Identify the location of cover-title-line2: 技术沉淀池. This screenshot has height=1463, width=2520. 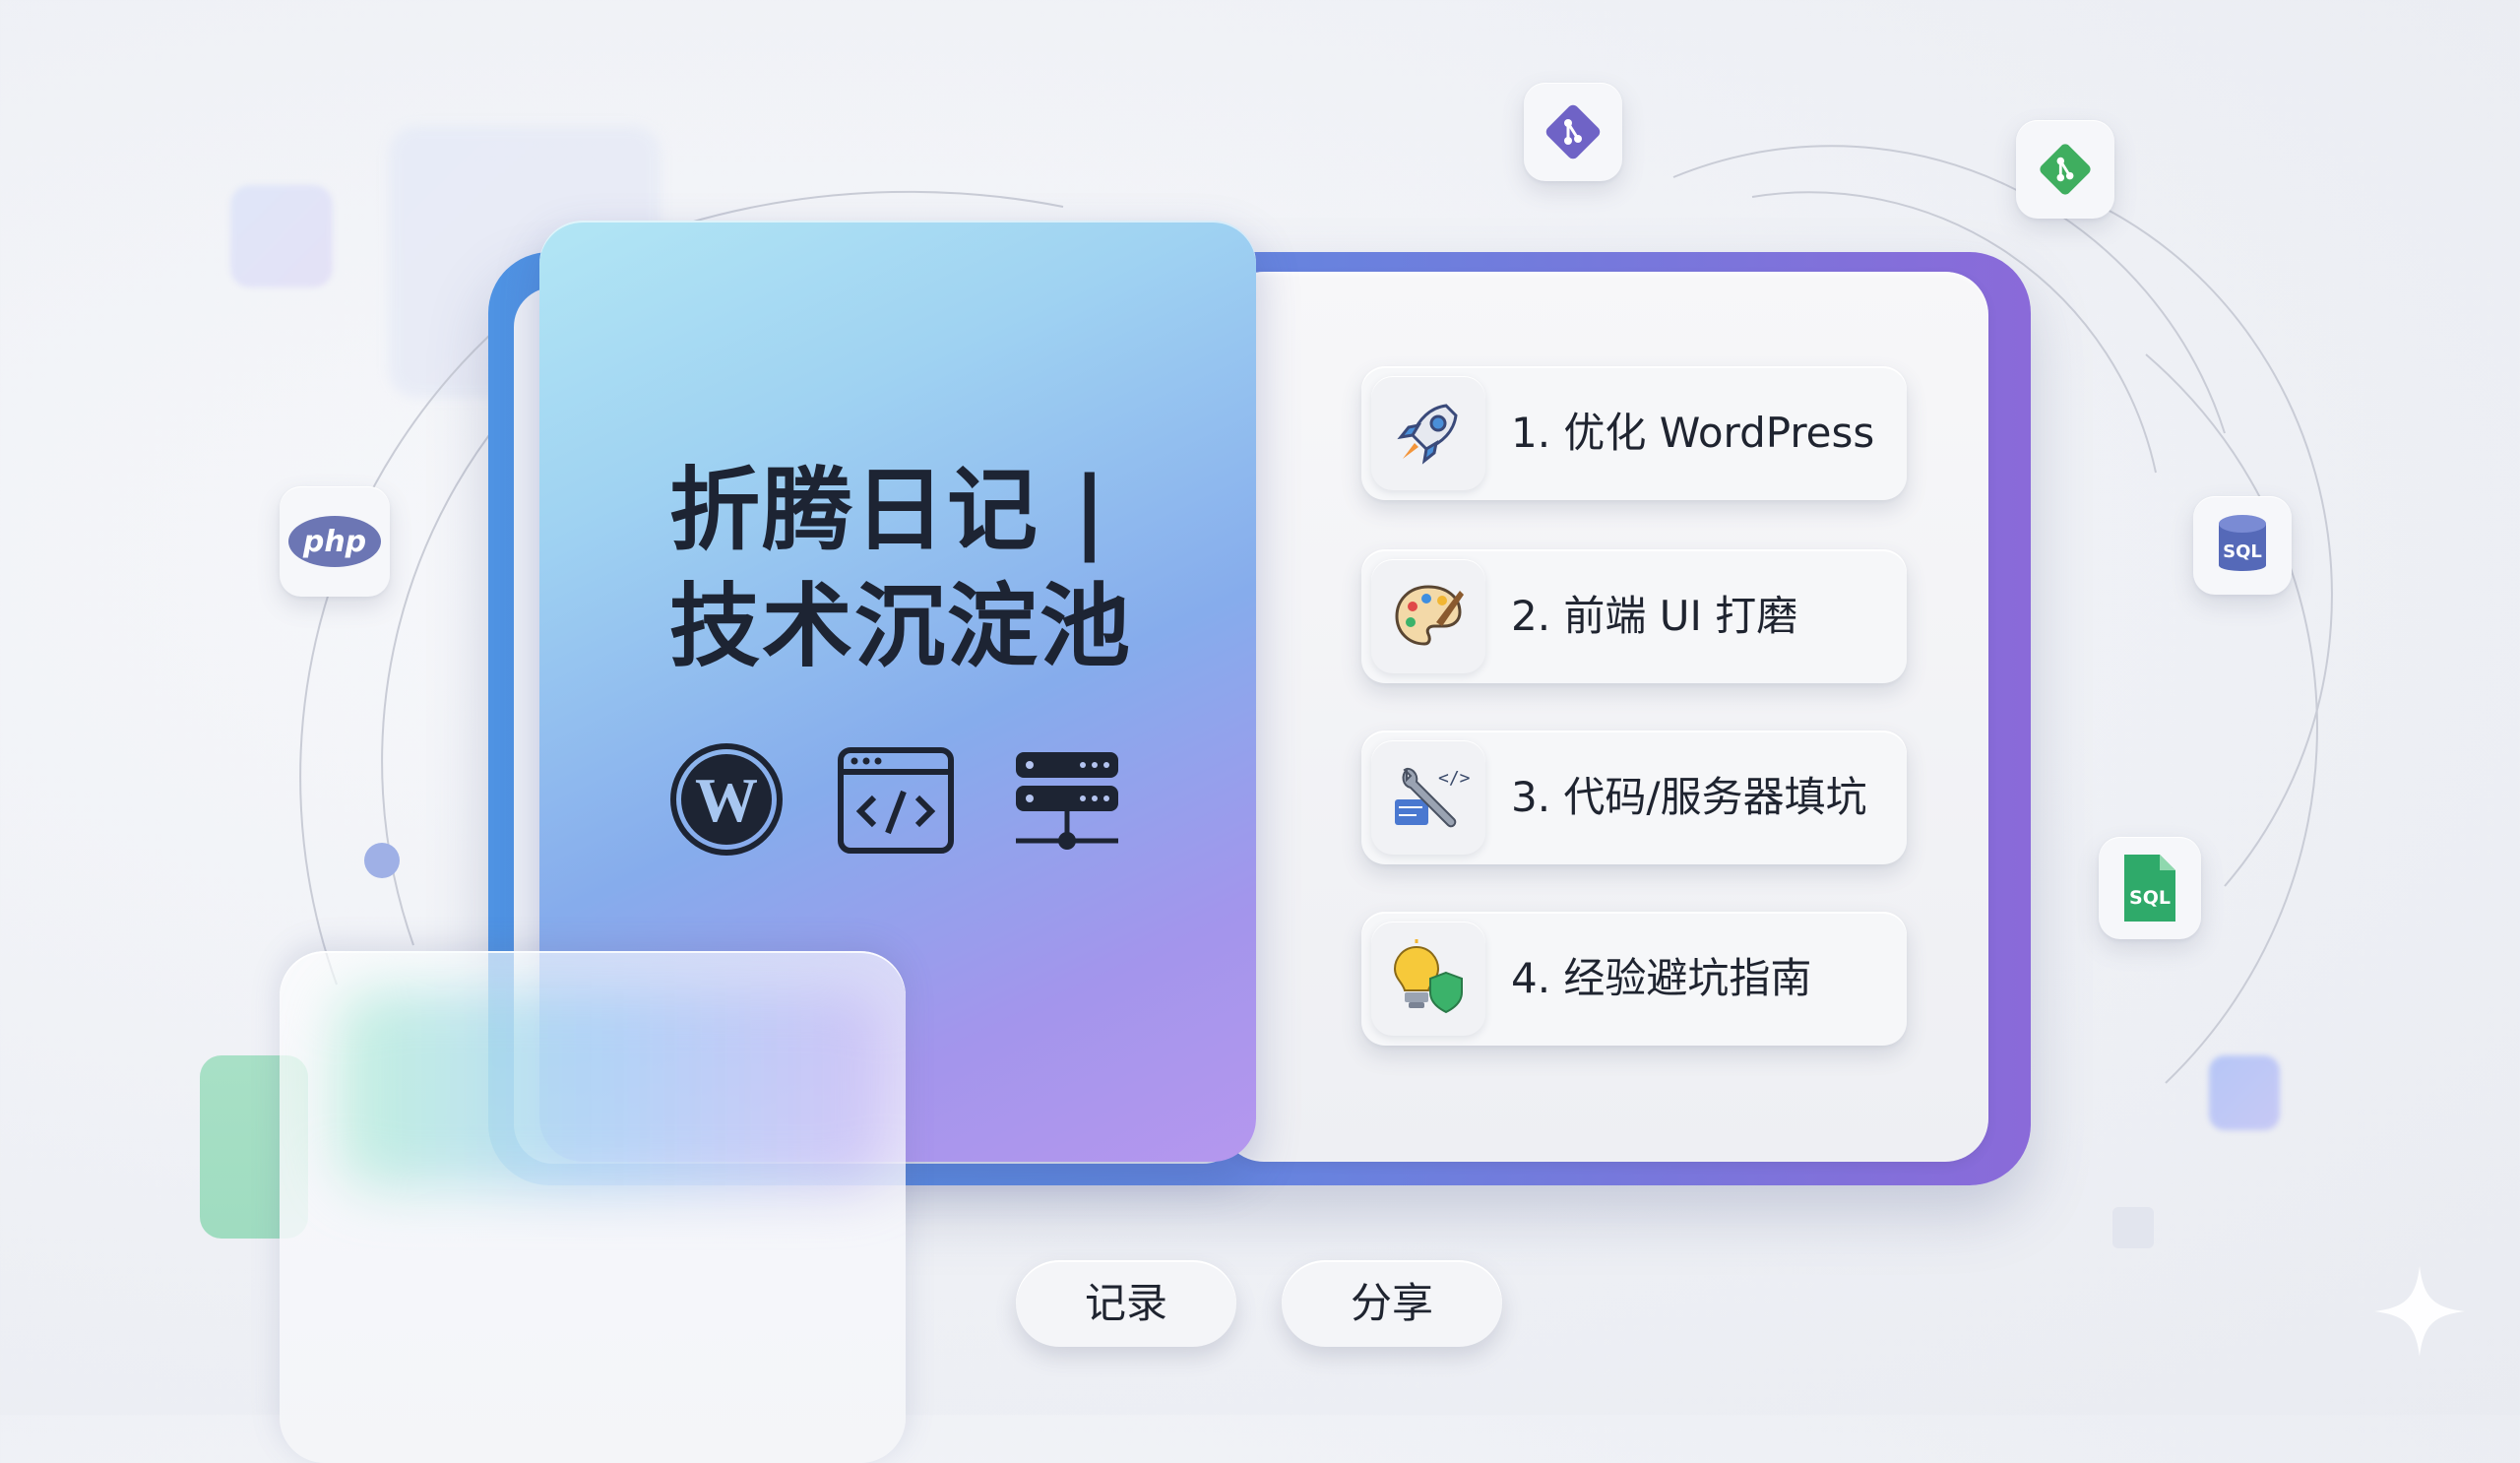
(901, 626).